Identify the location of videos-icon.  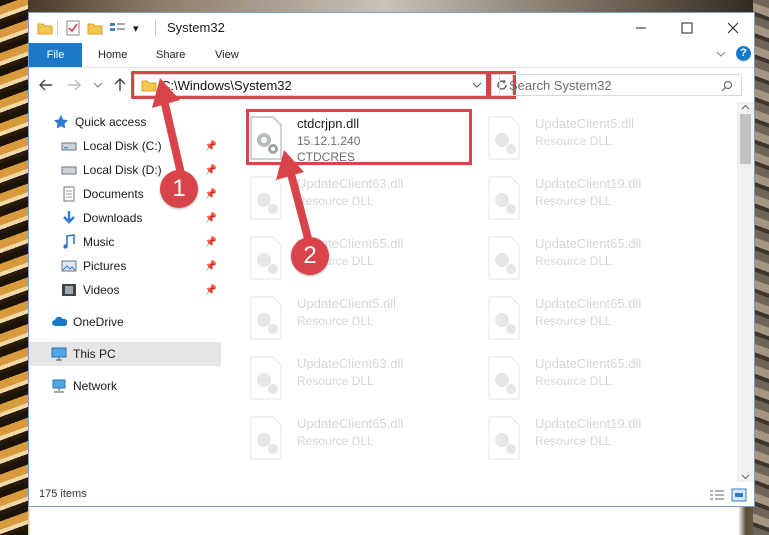
(69, 290).